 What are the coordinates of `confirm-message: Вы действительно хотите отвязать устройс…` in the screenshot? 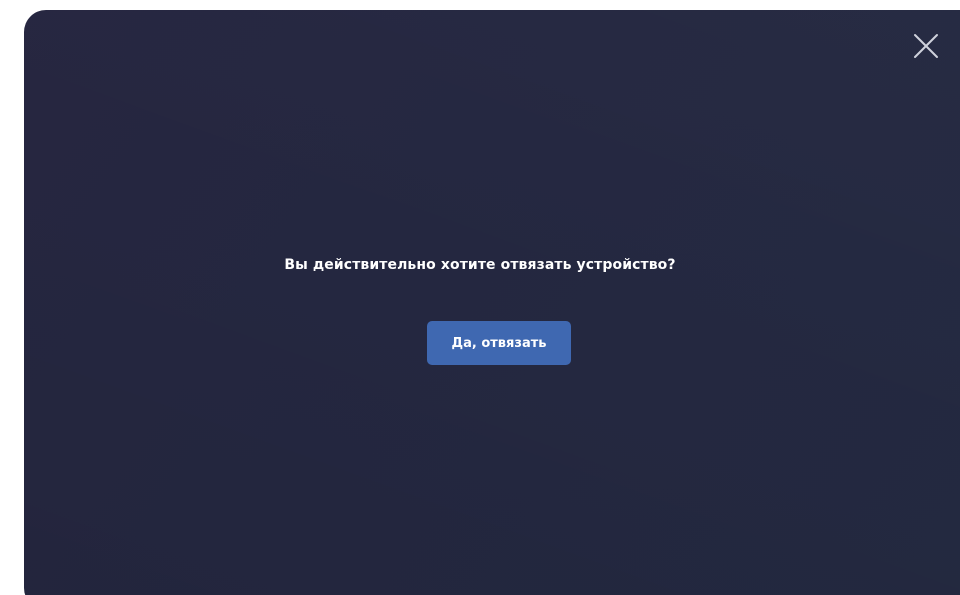 It's located at (480, 265).